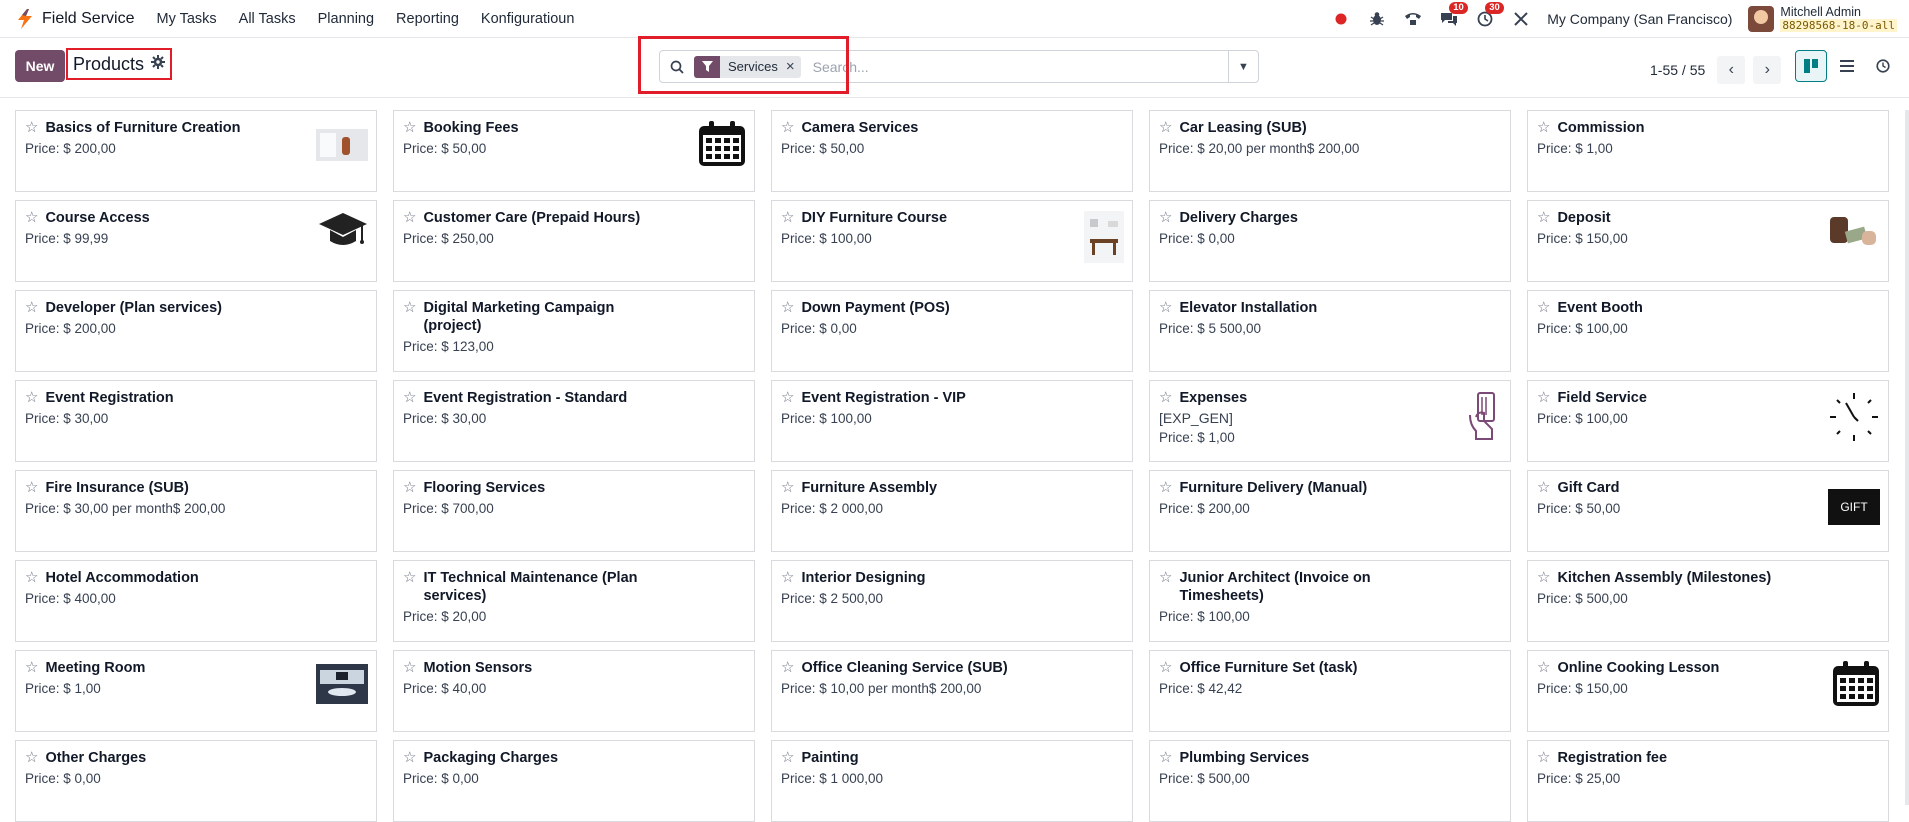 The height and width of the screenshot is (822, 1909). What do you see at coordinates (952, 601) in the screenshot?
I see `product-card: ☆ Interior Designing Price: $ 2 500,00` at bounding box center [952, 601].